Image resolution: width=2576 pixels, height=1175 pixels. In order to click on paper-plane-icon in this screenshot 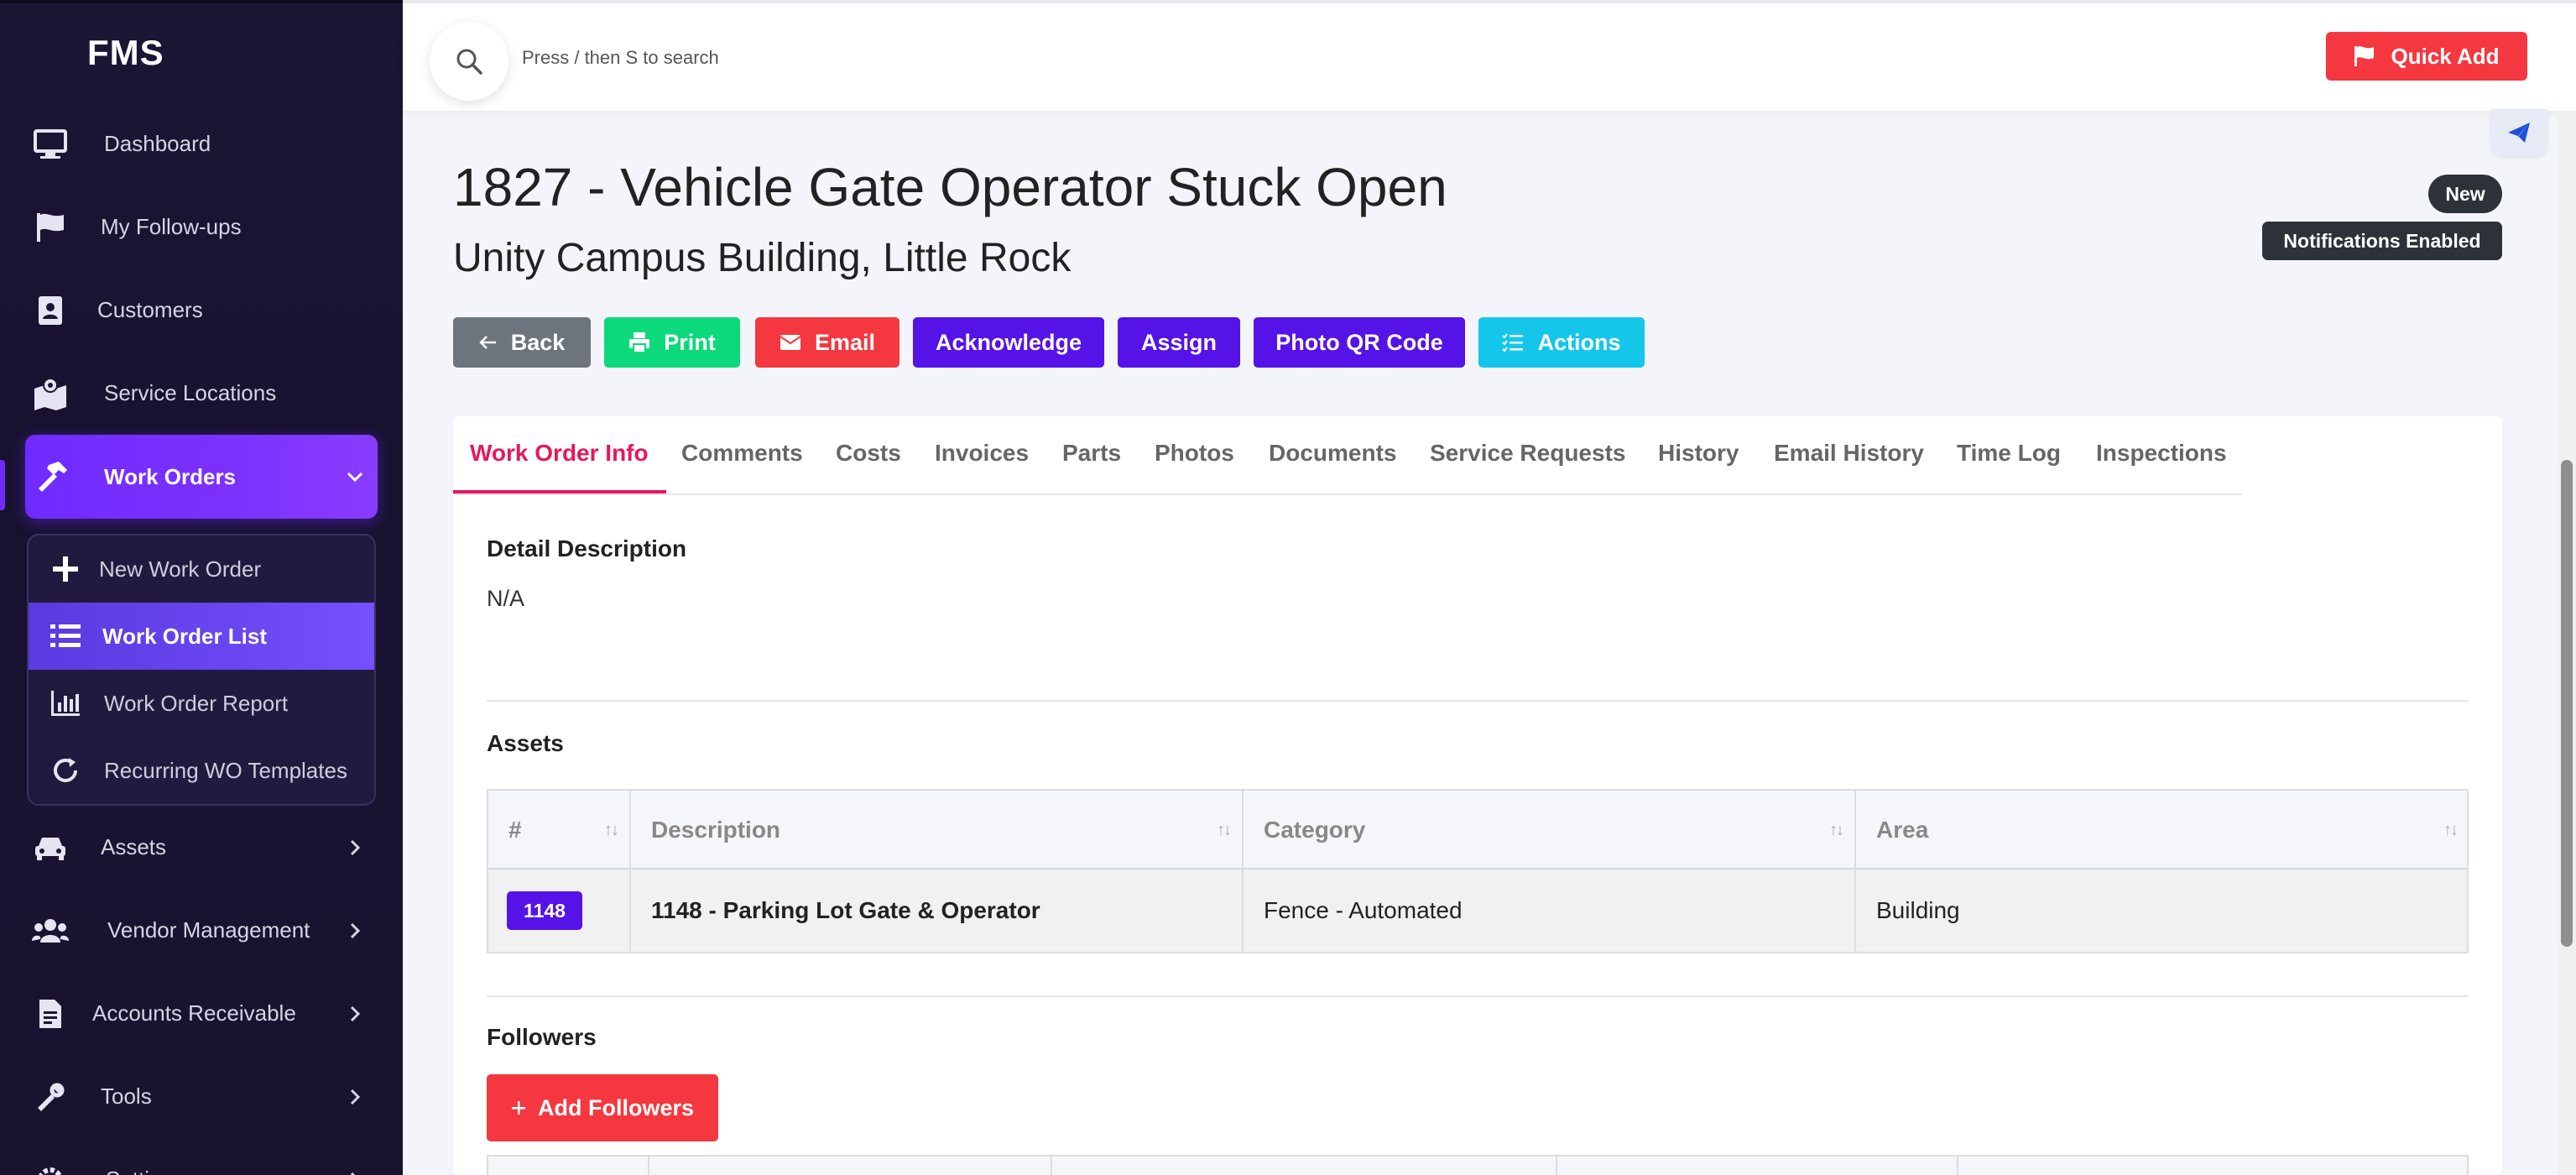, I will do `click(2519, 133)`.